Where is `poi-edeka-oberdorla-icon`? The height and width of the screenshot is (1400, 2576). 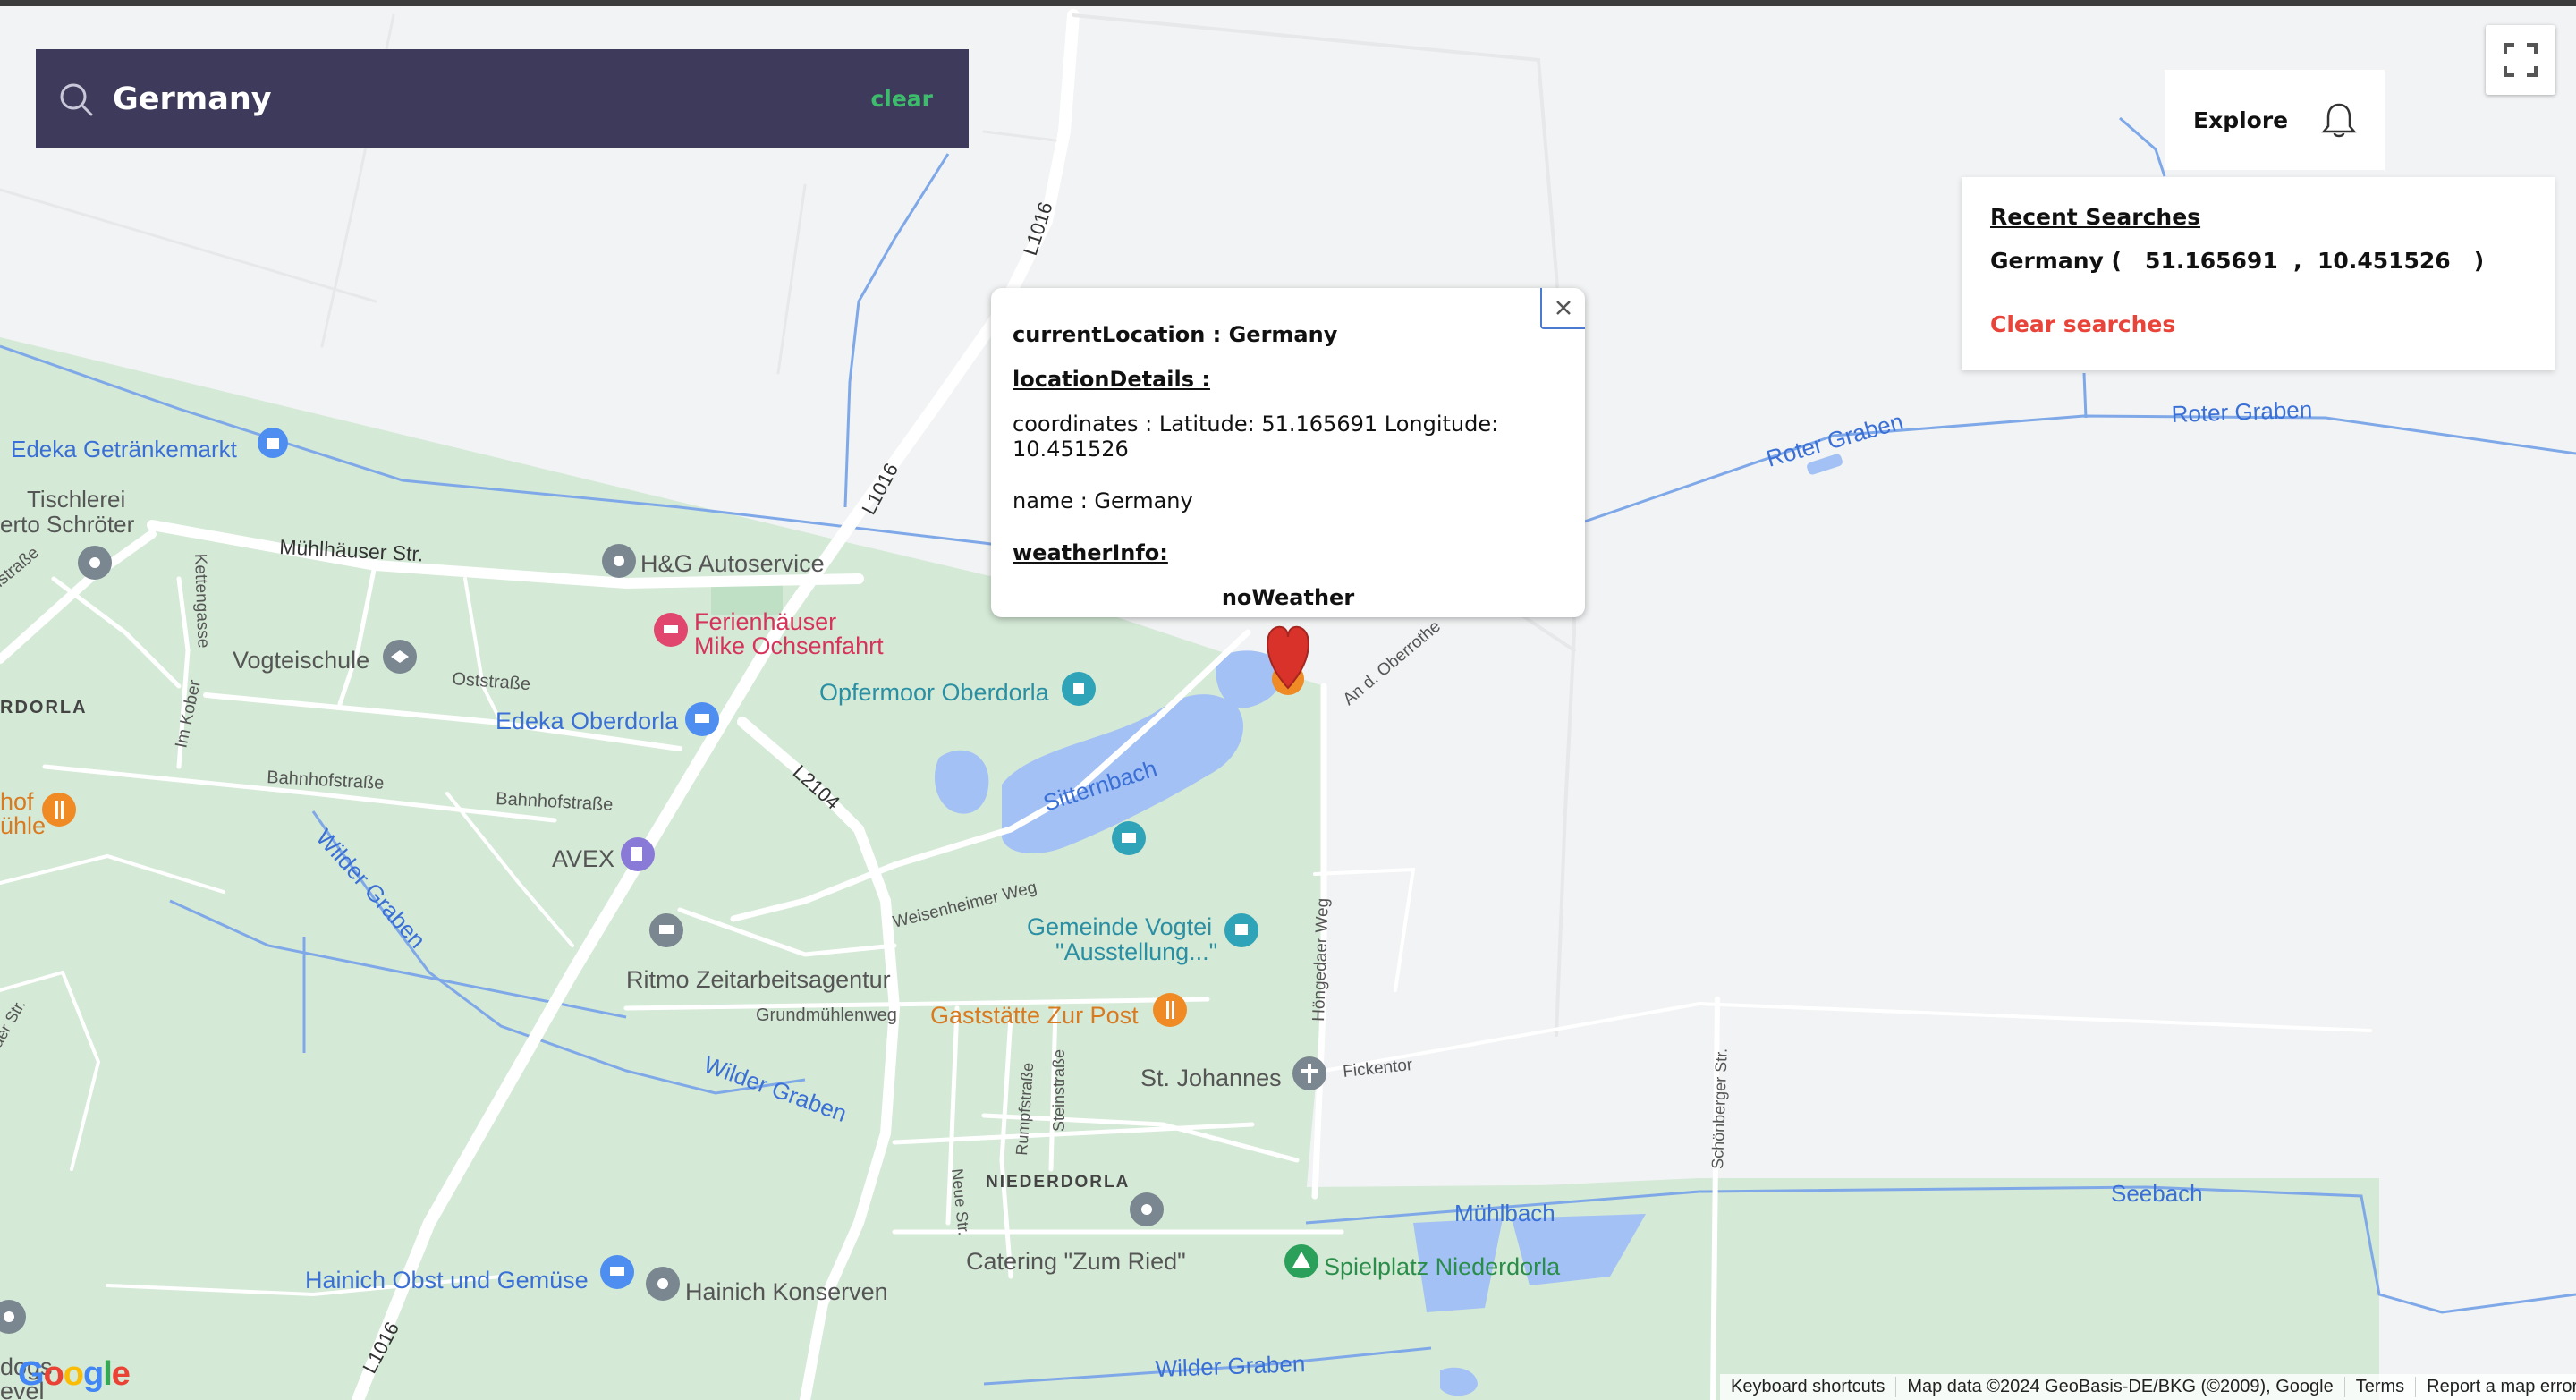 poi-edeka-oberdorla-icon is located at coordinates (702, 719).